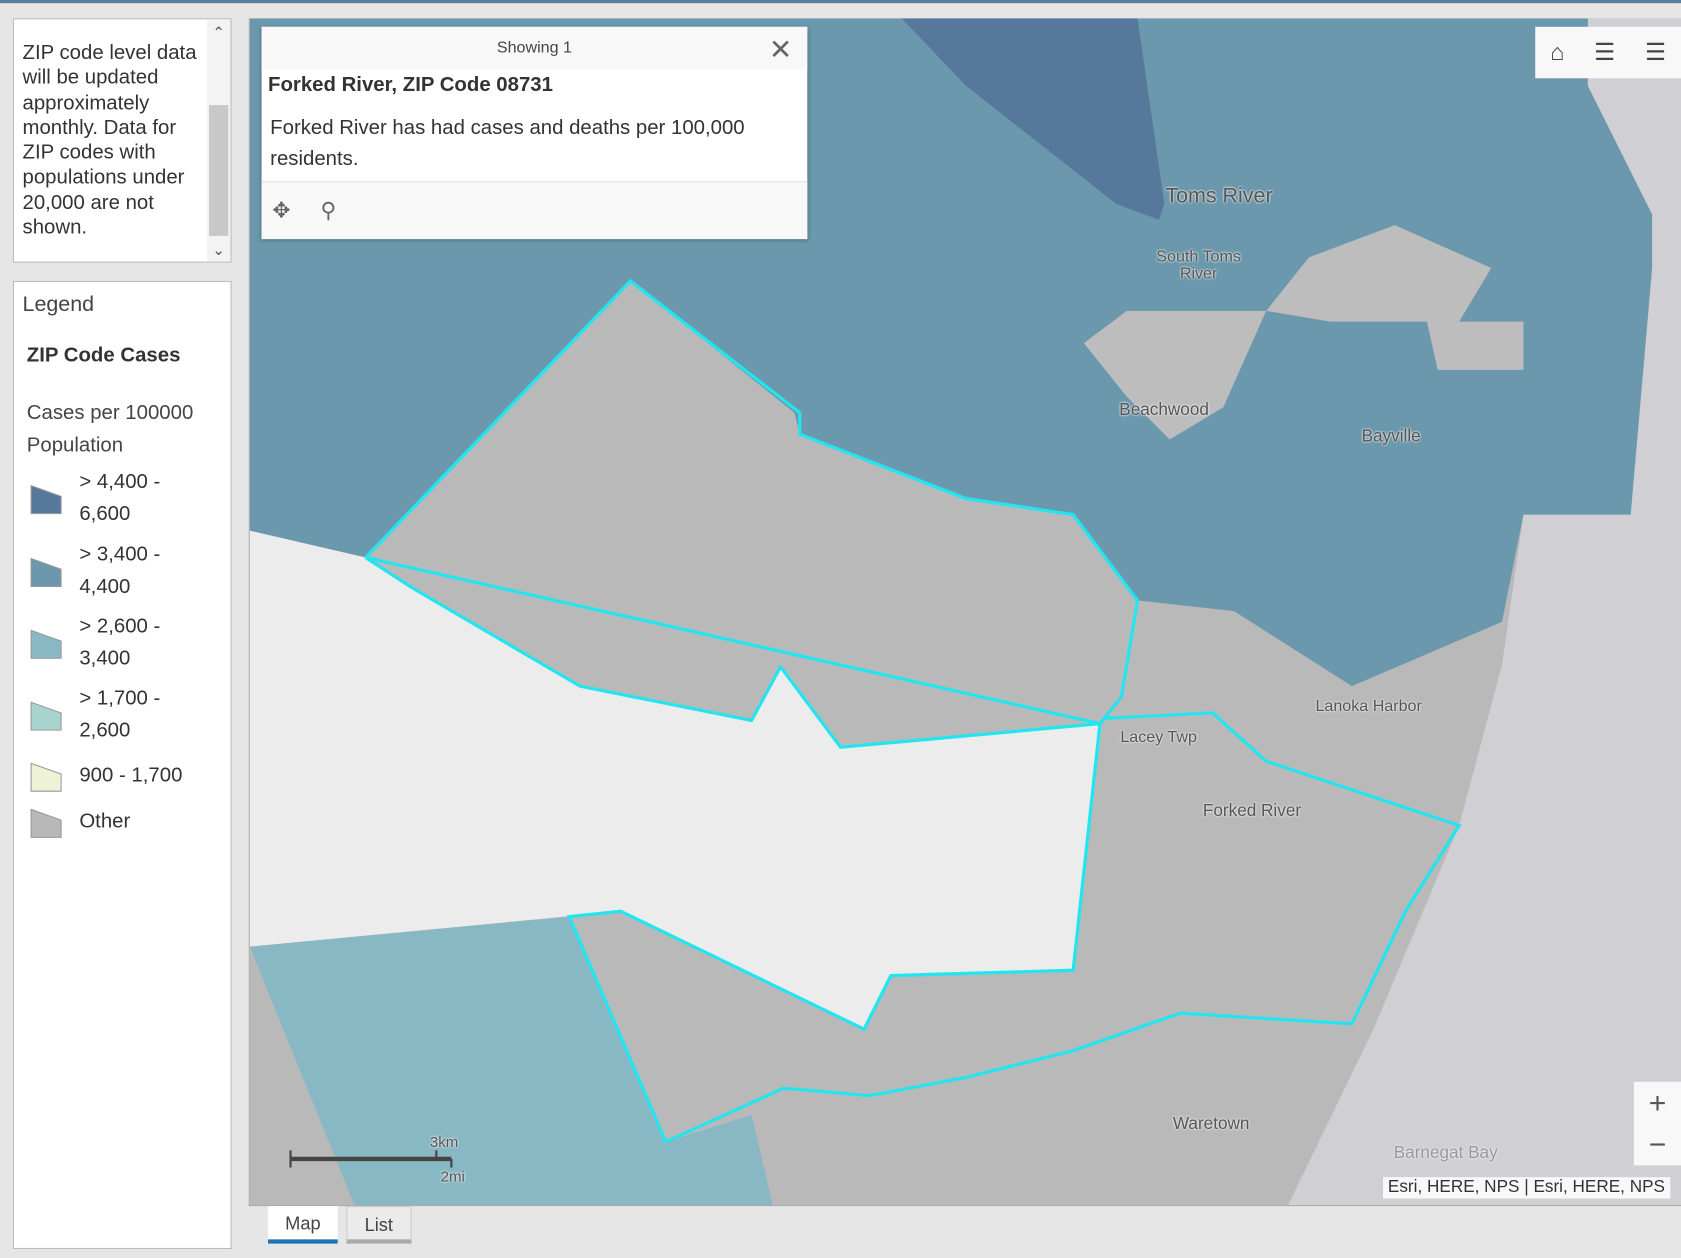 This screenshot has height=1258, width=1681. I want to click on view-tabs: Map List, so click(340, 1225).